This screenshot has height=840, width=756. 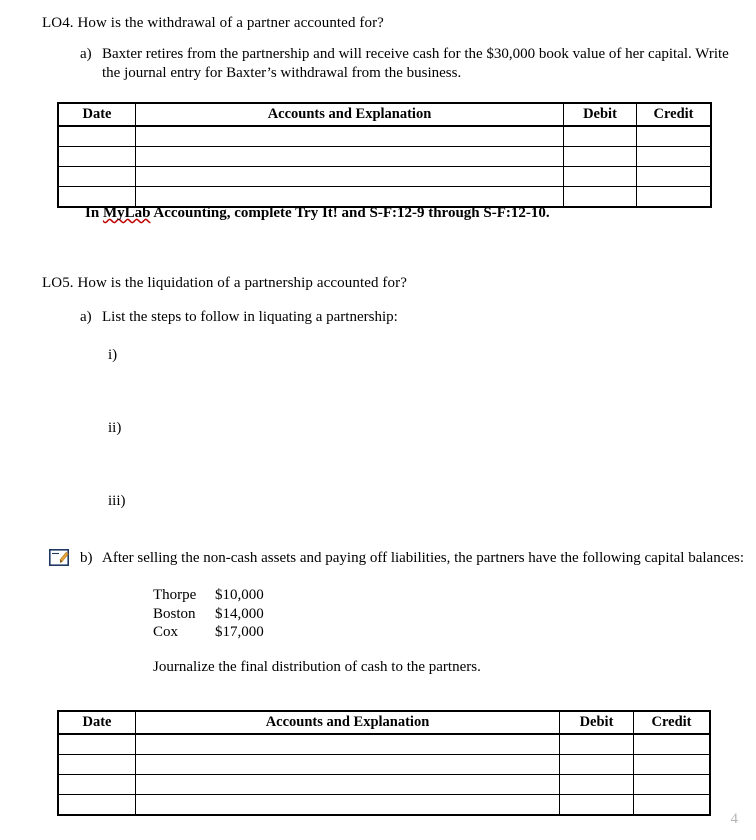 I want to click on balance-row: Thorpe $10,000, so click(x=208, y=595).